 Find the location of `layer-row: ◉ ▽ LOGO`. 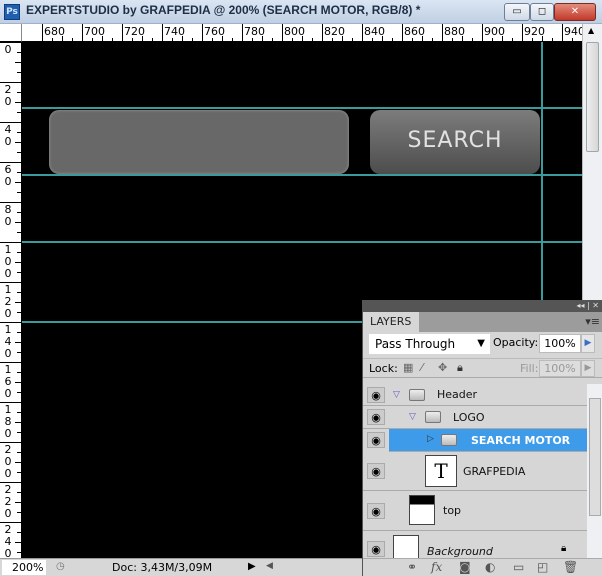

layer-row: ◉ ▽ LOGO is located at coordinates (475, 417).